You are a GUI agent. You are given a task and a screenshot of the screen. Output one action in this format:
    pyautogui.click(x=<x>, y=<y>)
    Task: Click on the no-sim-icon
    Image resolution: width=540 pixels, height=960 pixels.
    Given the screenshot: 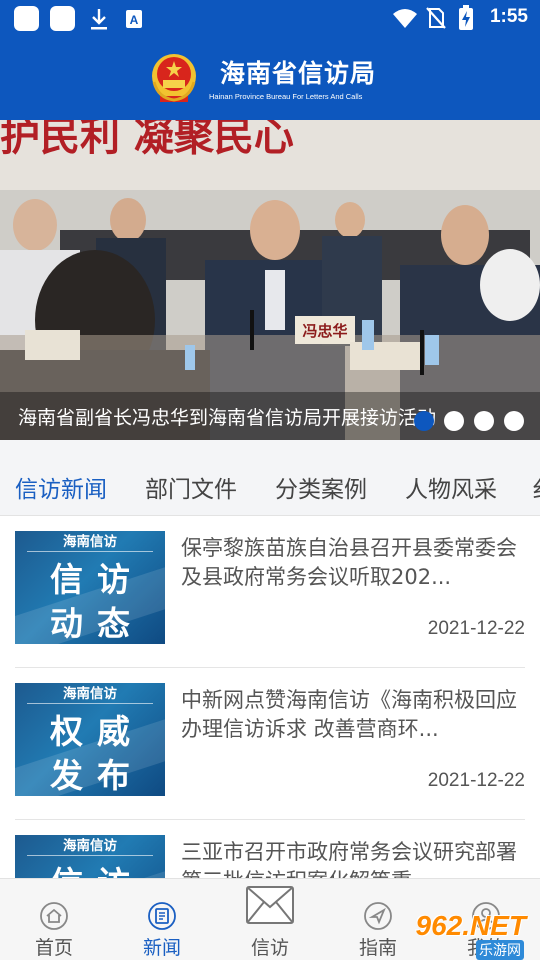 What is the action you would take?
    pyautogui.click(x=436, y=18)
    